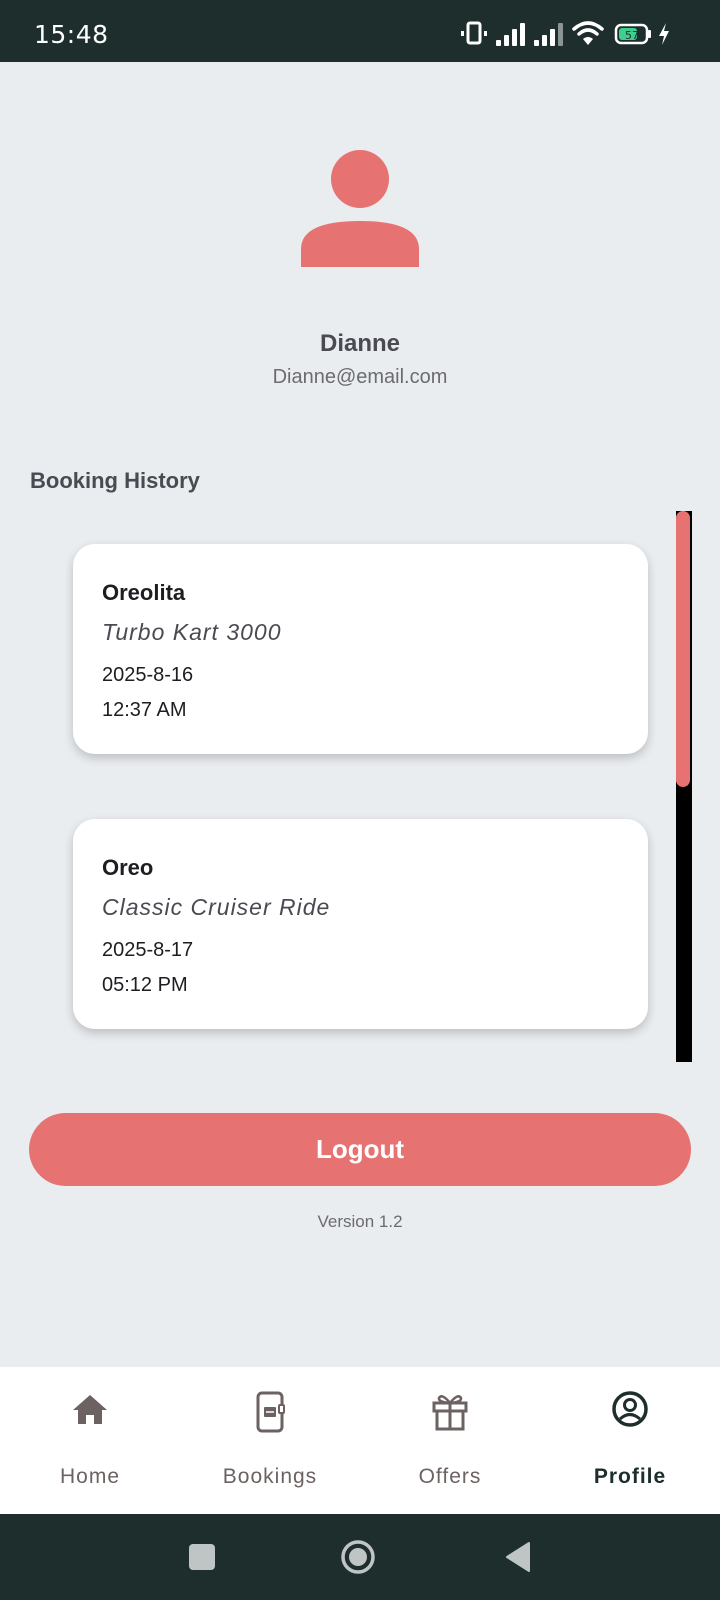  I want to click on charging-icon, so click(664, 34).